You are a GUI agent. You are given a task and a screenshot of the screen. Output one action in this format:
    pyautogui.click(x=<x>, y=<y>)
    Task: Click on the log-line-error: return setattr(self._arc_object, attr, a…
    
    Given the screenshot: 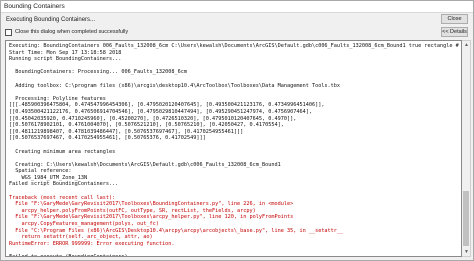 What is the action you would take?
    pyautogui.click(x=81, y=237)
    